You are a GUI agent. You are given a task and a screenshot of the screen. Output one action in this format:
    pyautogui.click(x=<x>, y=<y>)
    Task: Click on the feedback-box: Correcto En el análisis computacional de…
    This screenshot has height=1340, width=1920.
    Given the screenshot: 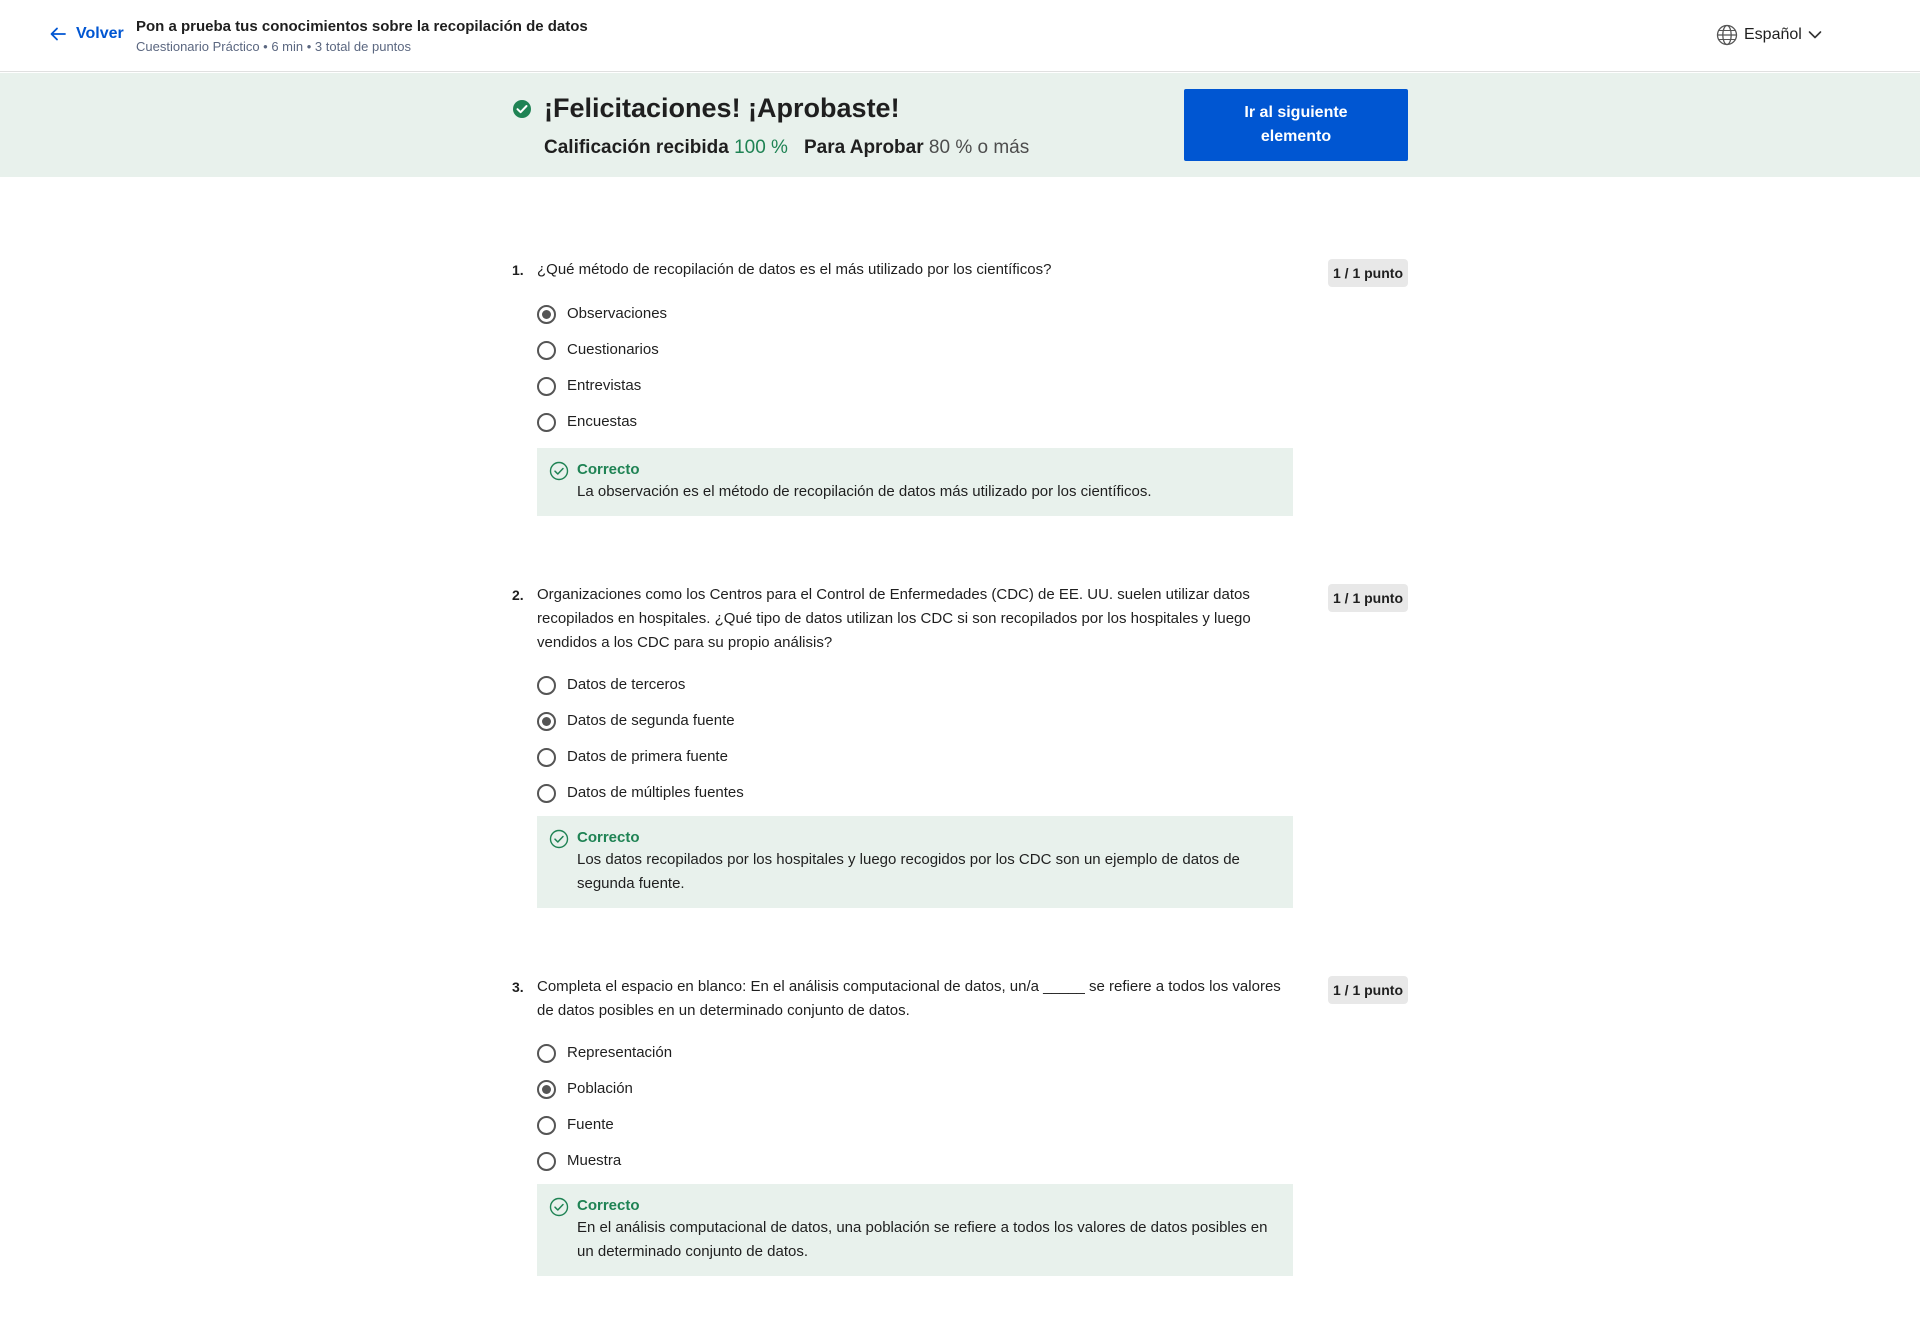 What is the action you would take?
    pyautogui.click(x=915, y=1230)
    